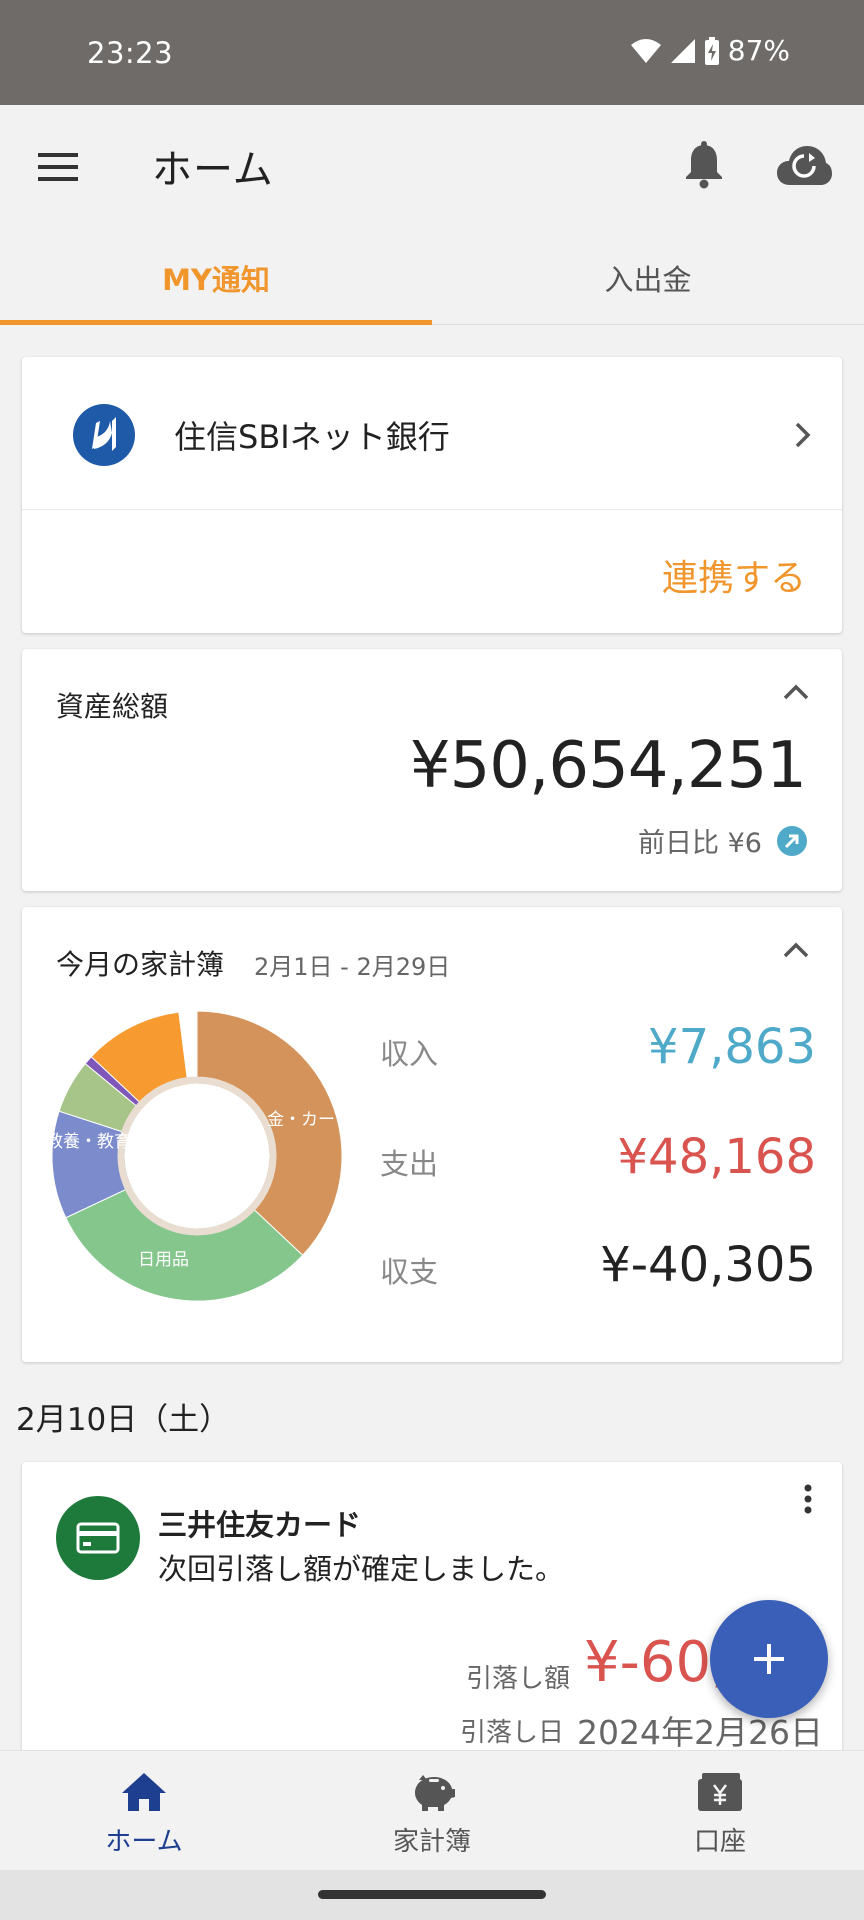 The image size is (864, 1920). I want to click on home-icon, so click(144, 1792).